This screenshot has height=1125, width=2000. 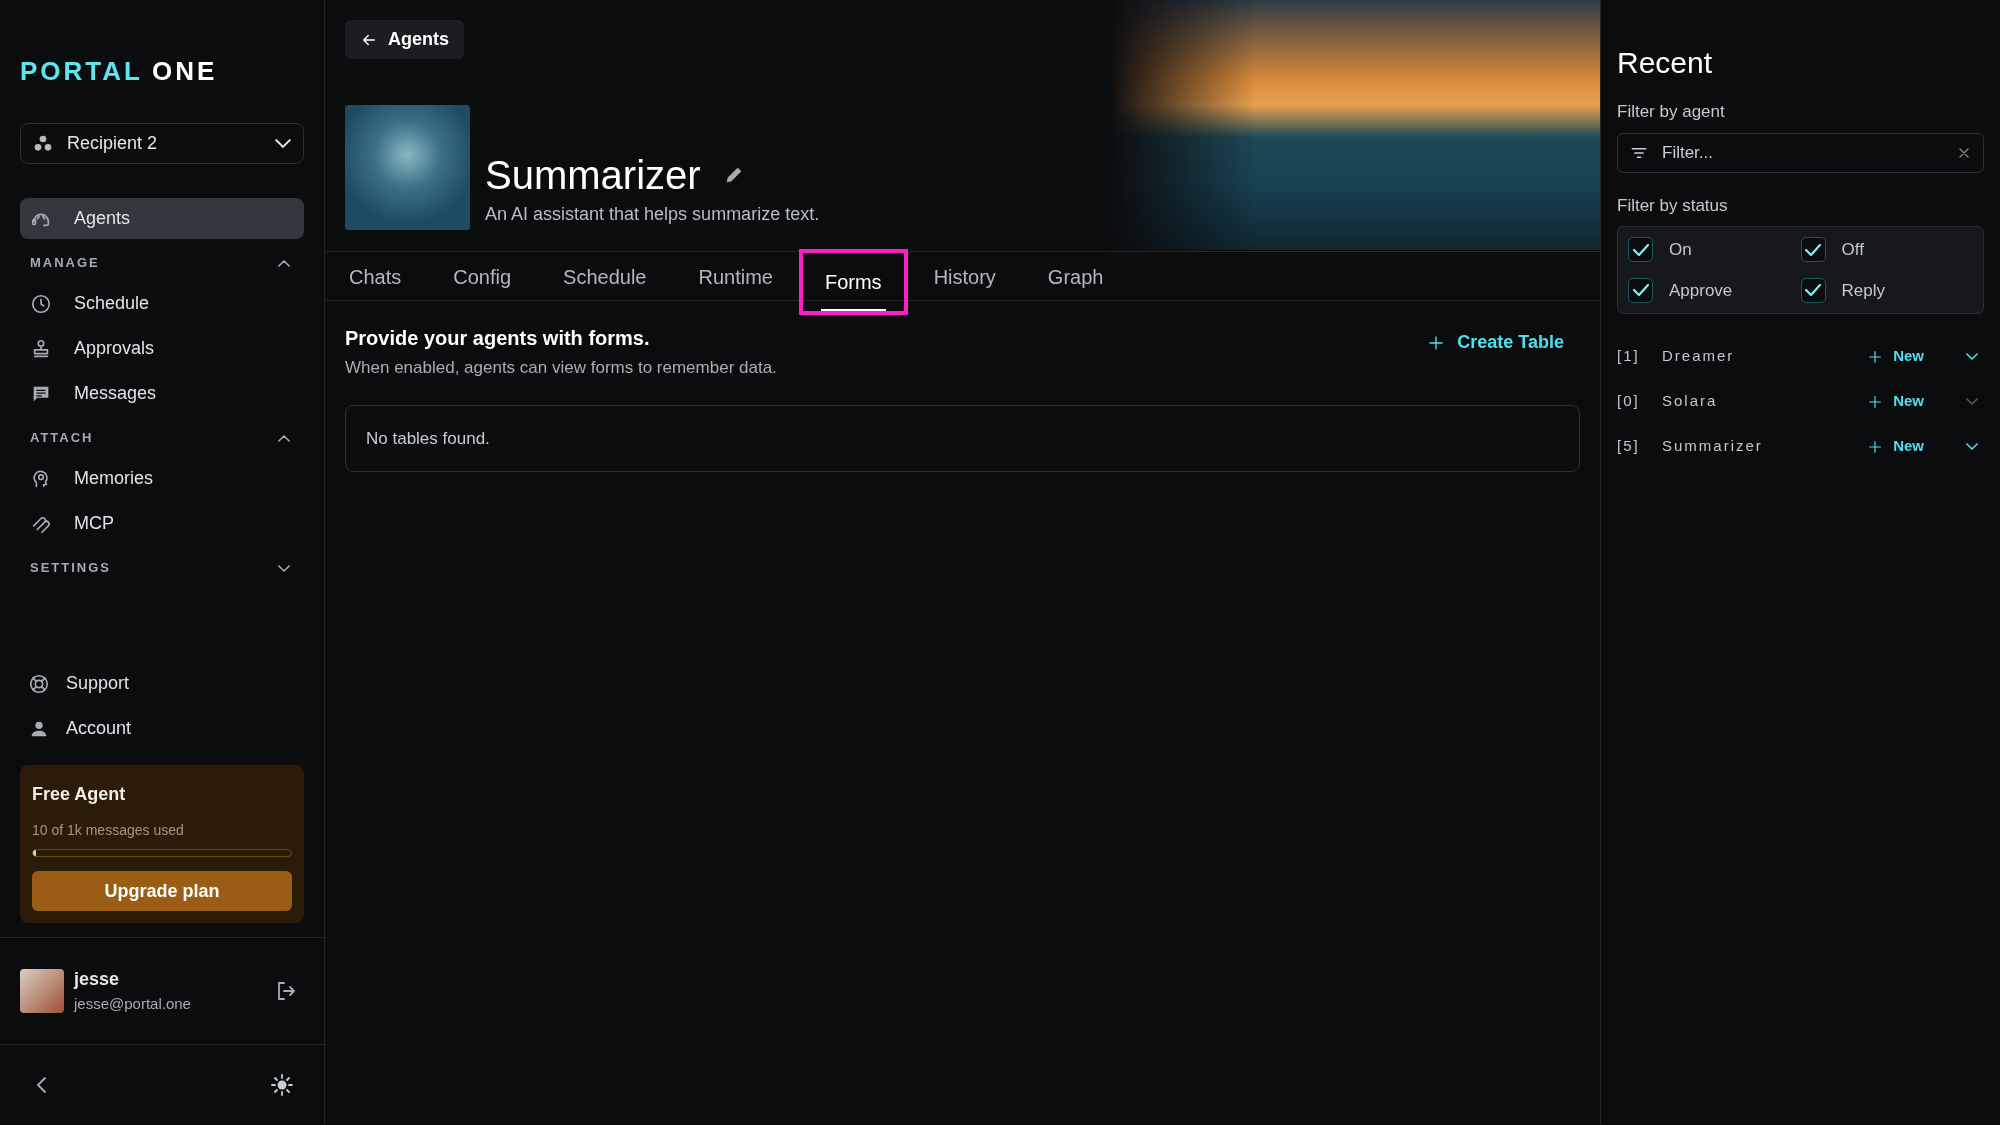 What do you see at coordinates (1863, 290) in the screenshot?
I see `checkbox-label: Reply` at bounding box center [1863, 290].